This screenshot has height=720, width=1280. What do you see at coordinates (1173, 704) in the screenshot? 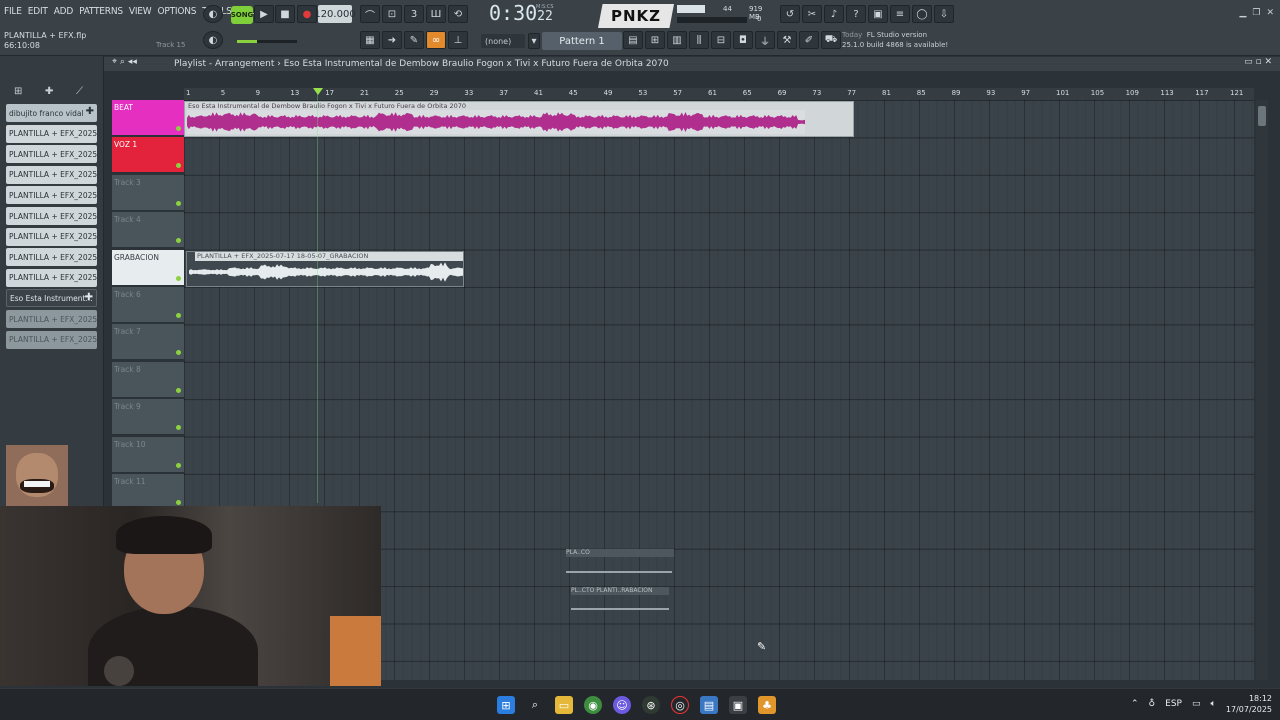
I see `language-indicator: ESP` at bounding box center [1173, 704].